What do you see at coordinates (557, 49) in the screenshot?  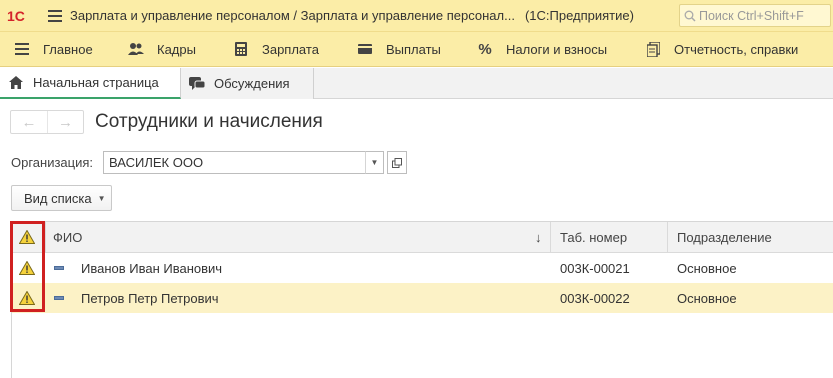 I see `menu-item-label: Налоги и взносы` at bounding box center [557, 49].